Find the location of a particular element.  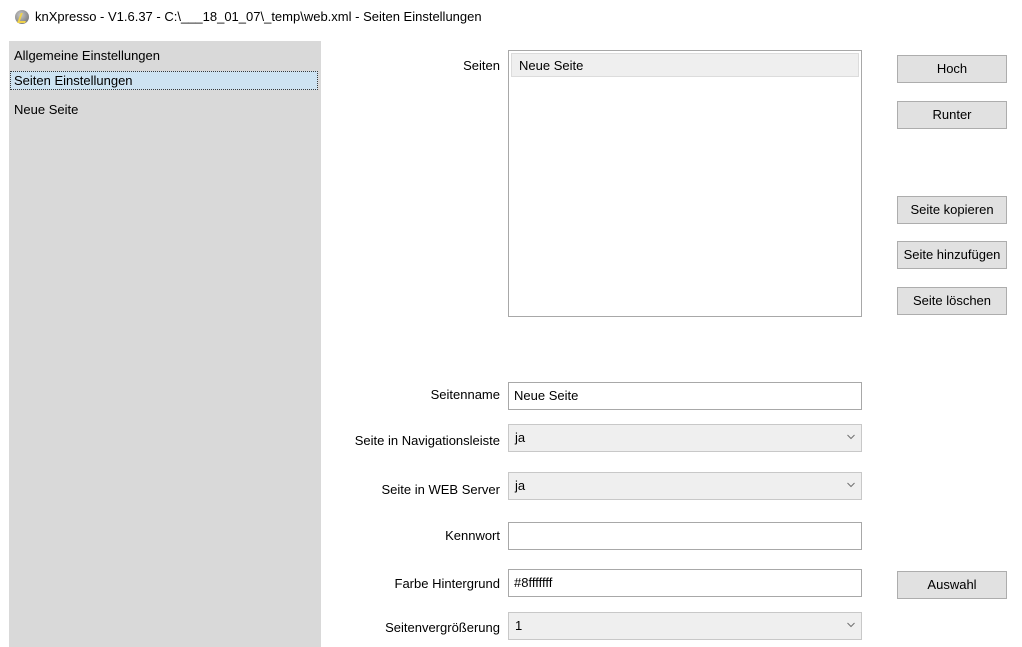

sidebar-item-new-page: Neue Seite is located at coordinates (164, 109).